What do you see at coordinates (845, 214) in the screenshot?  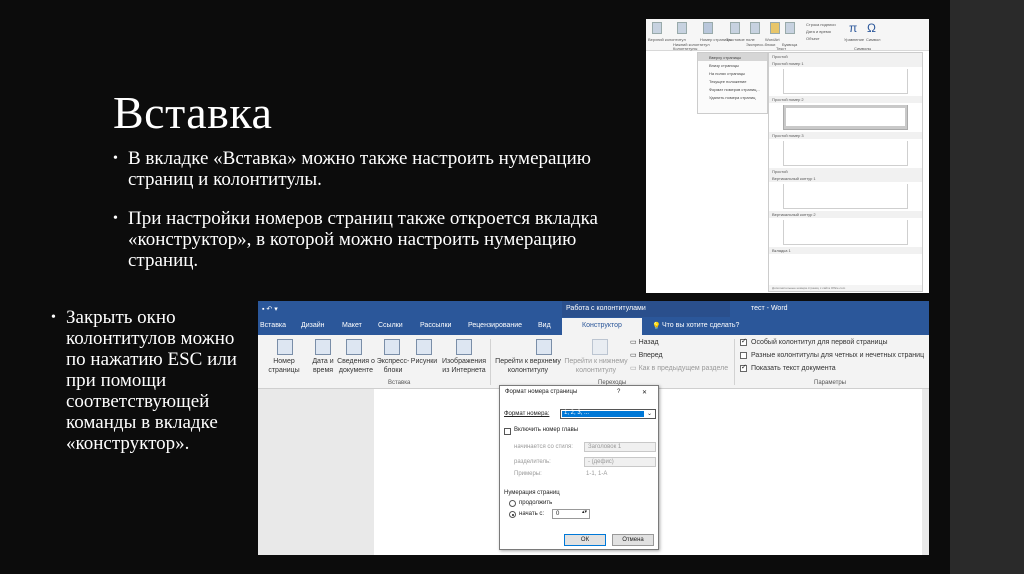 I see `gallery-item-label: Вертикальный контур 2` at bounding box center [845, 214].